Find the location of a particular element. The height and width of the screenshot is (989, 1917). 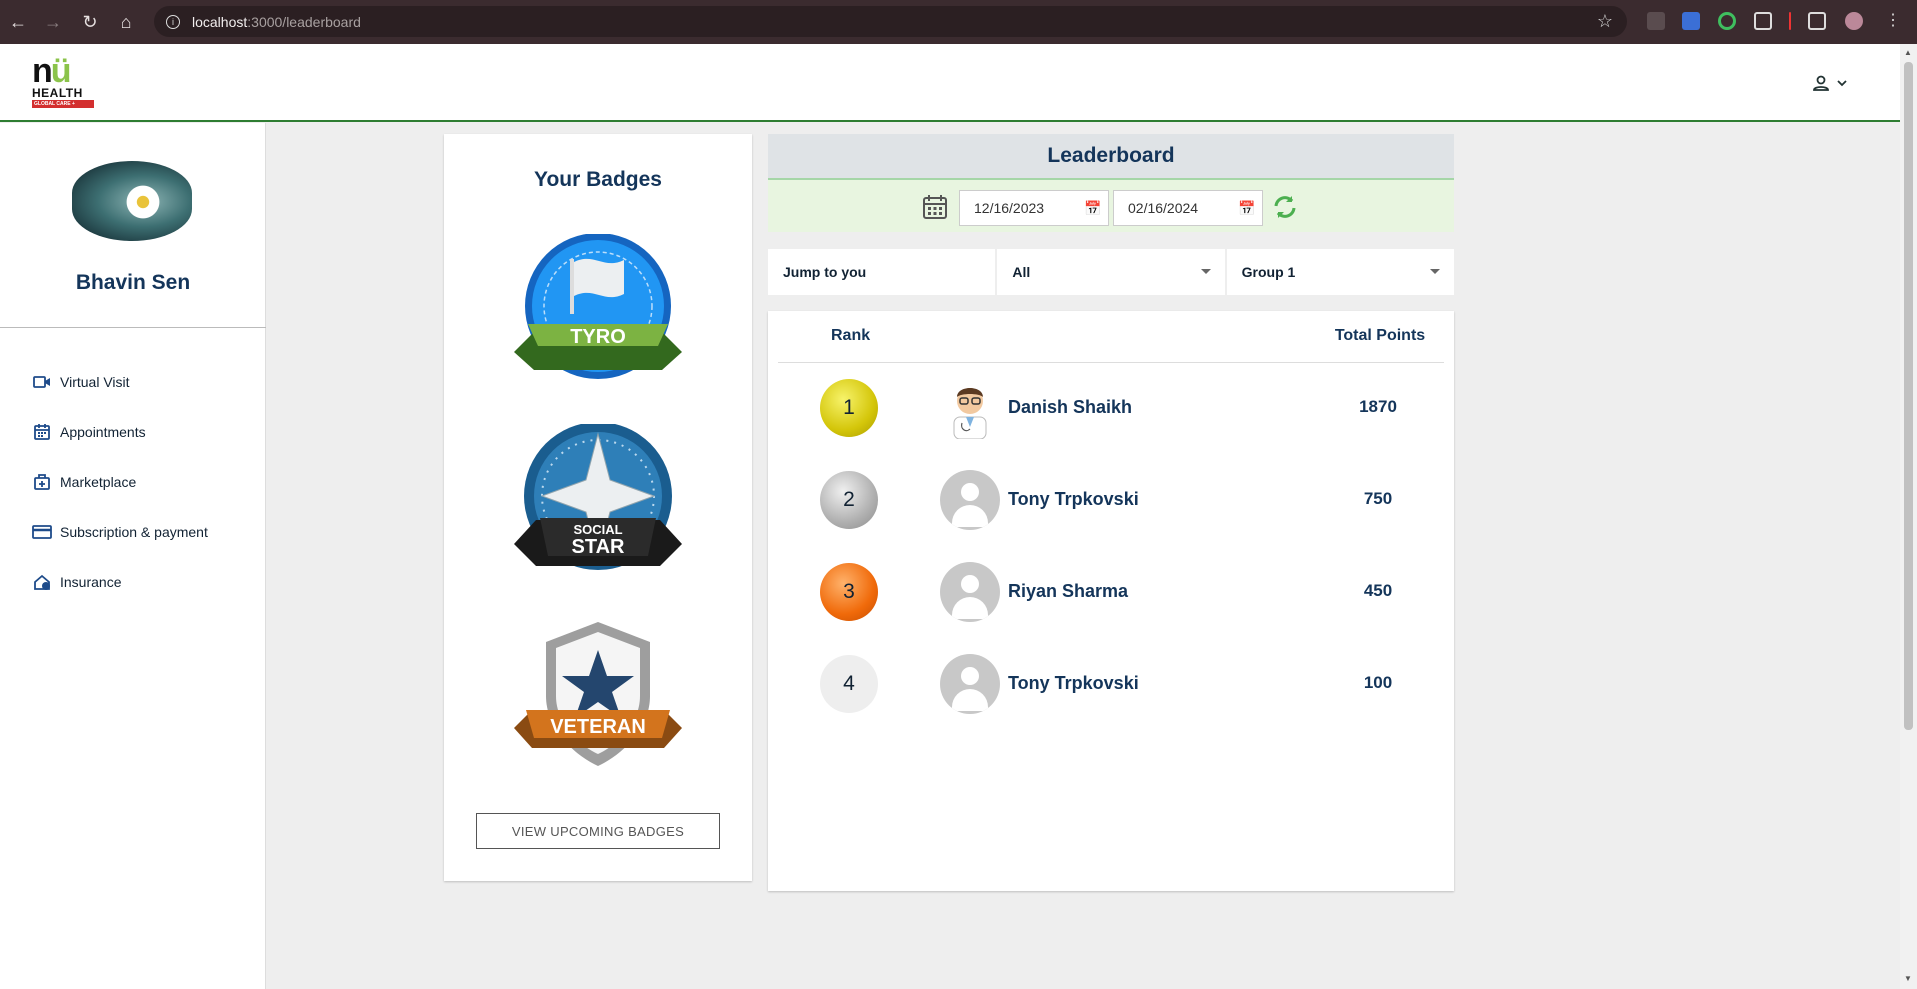

profile-name: Bhavin Sen is located at coordinates (133, 282).